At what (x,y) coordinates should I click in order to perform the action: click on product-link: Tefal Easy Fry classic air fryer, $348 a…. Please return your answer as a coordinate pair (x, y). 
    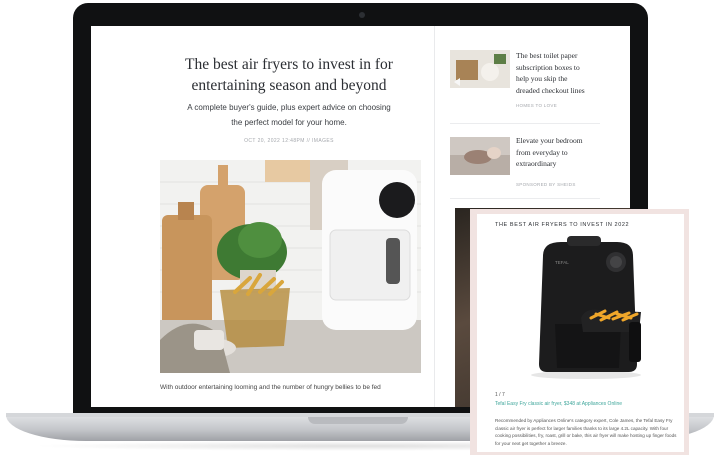
    Looking at the image, I should click on (558, 404).